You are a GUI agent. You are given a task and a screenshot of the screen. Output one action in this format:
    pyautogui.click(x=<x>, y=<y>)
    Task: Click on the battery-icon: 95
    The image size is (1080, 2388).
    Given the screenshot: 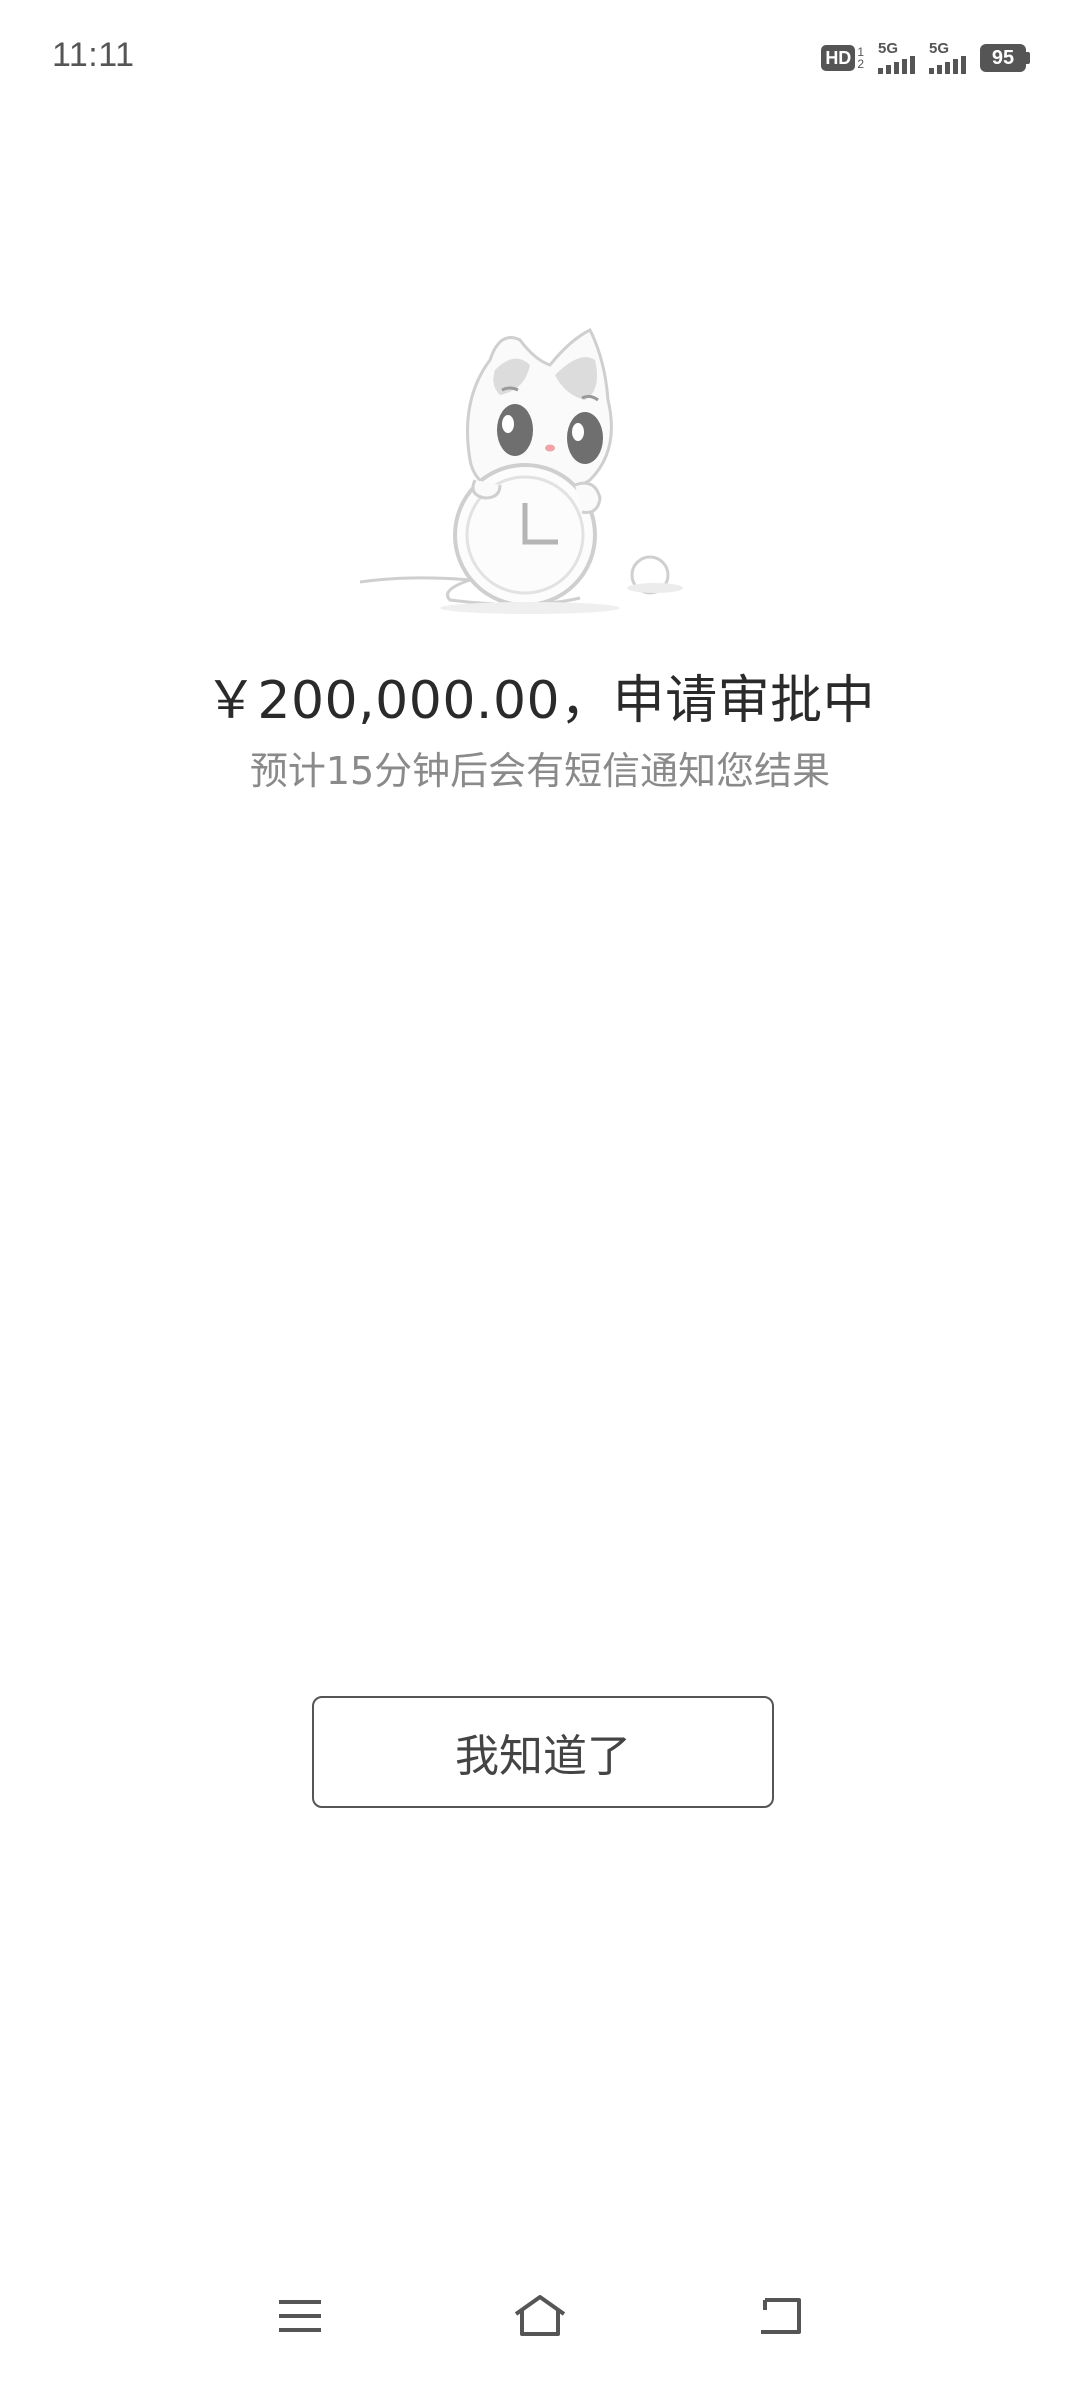 What is the action you would take?
    pyautogui.click(x=1005, y=58)
    